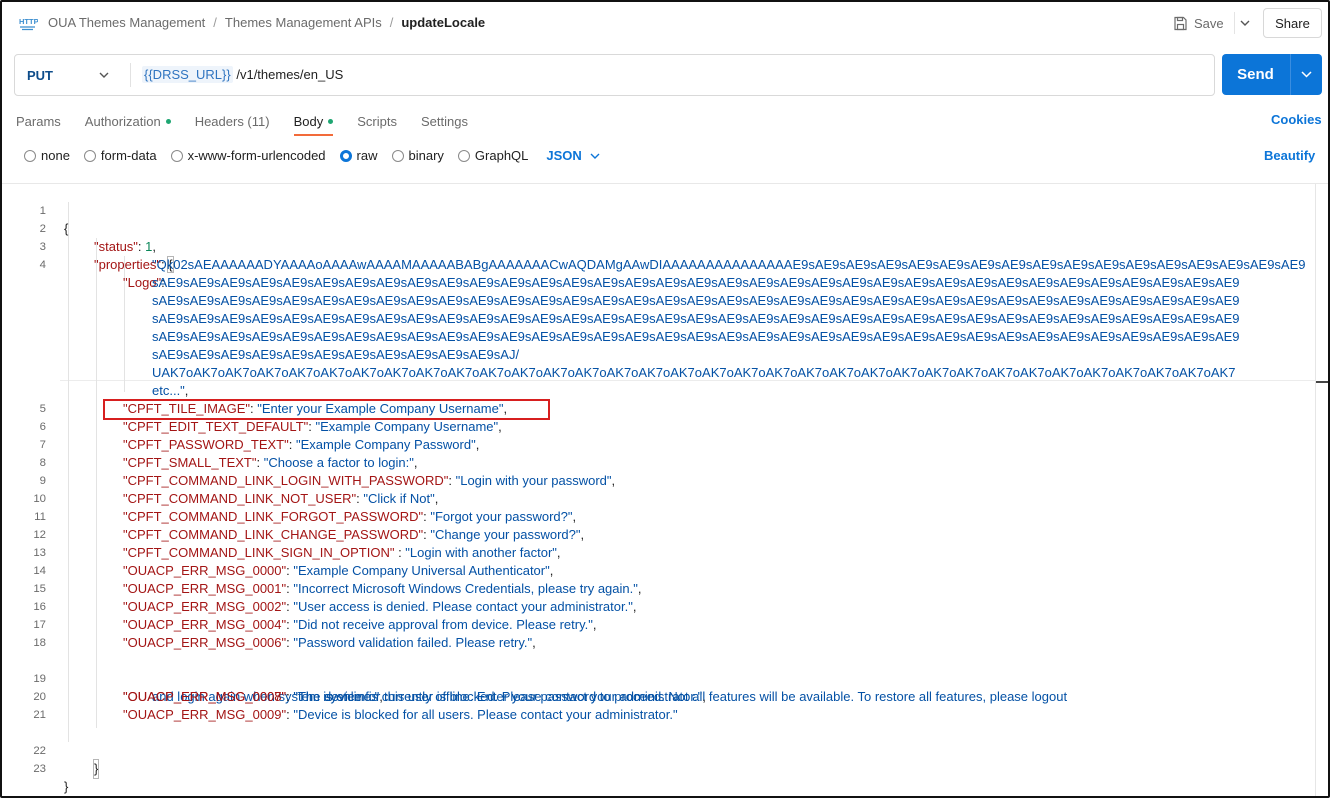 The height and width of the screenshot is (798, 1330). Describe the element at coordinates (39, 589) in the screenshot. I see `line-number: 15` at that location.